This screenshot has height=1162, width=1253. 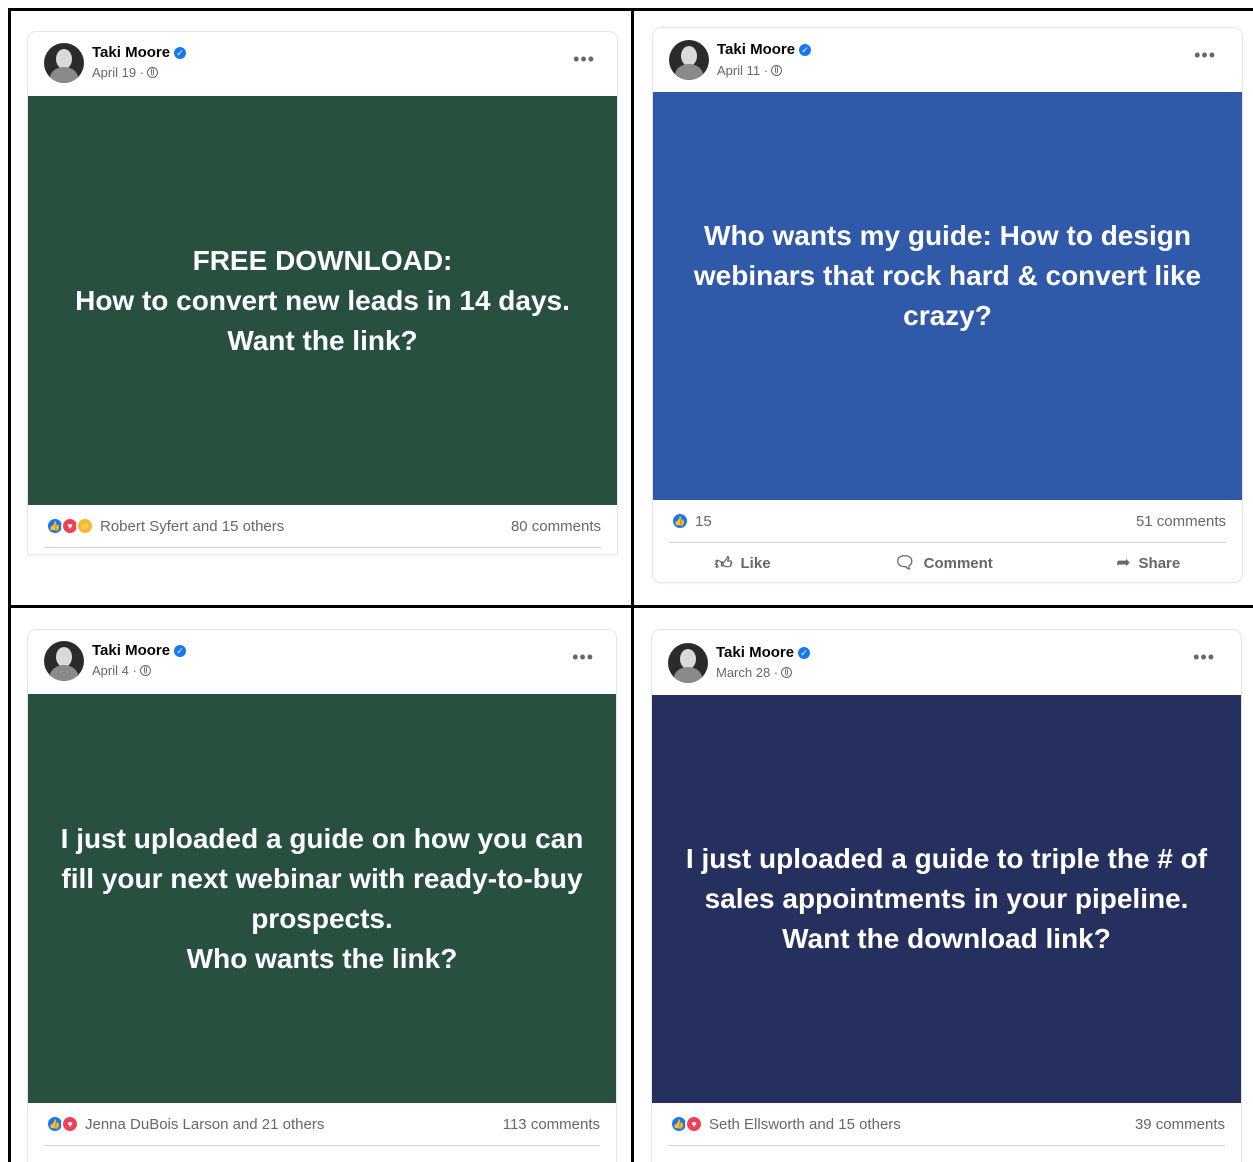 I want to click on post-actions: 👍︎ Like 🗨︎ Comment ➦ Share, so click(x=947, y=562).